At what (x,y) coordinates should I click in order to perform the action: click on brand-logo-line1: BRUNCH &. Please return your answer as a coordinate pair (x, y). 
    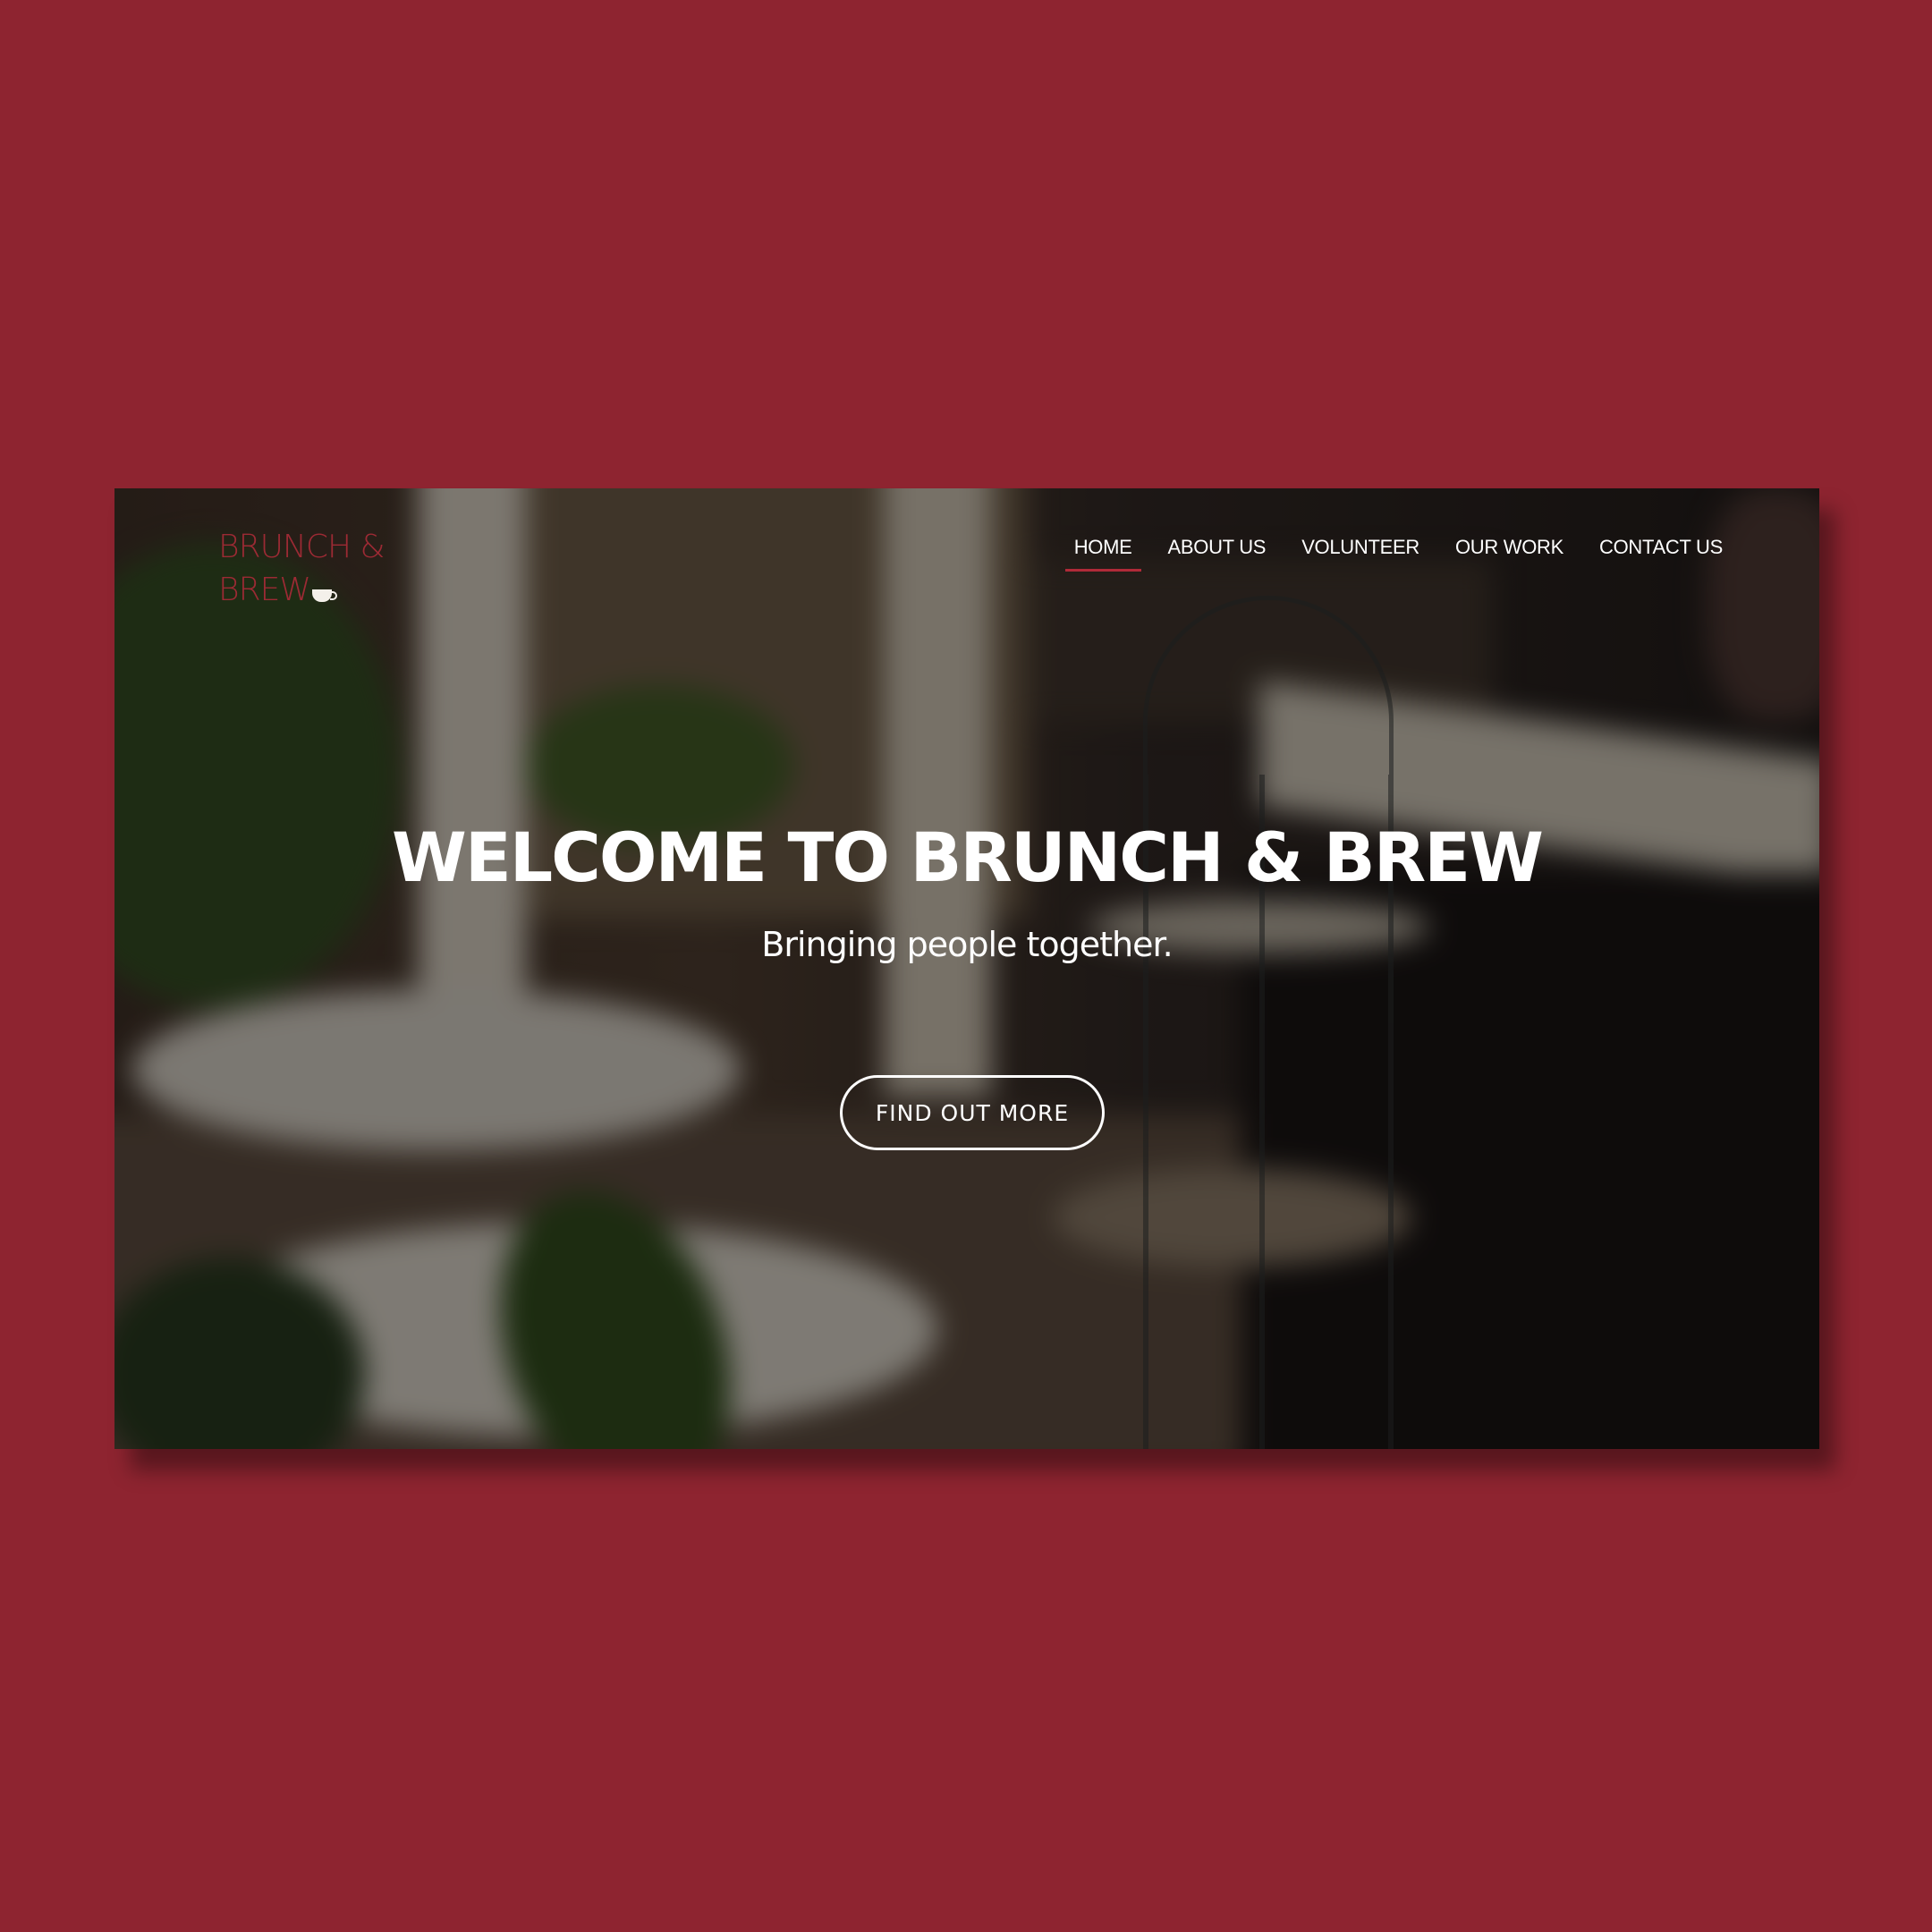
    Looking at the image, I should click on (302, 547).